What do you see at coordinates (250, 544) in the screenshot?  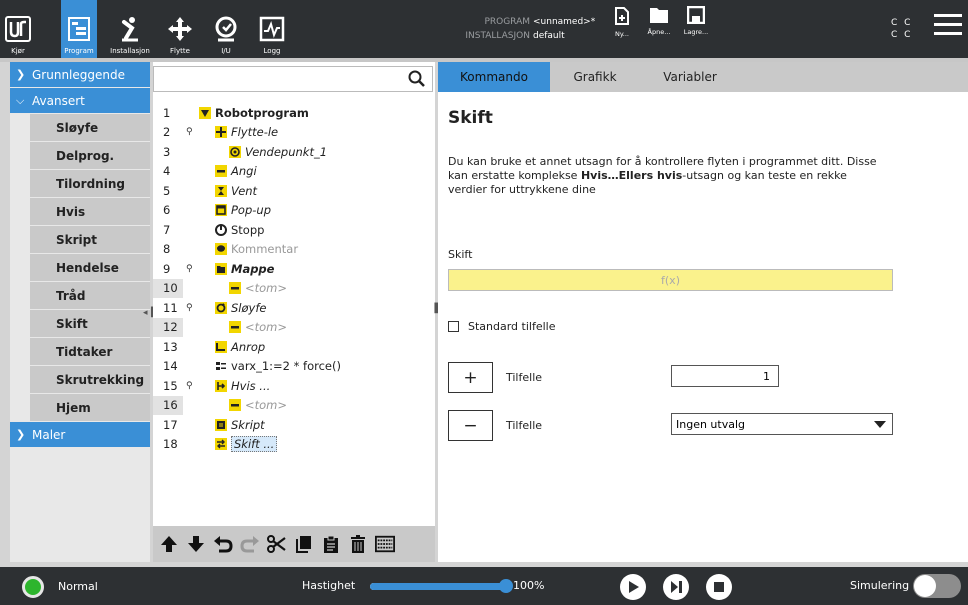 I see `redo-icon` at bounding box center [250, 544].